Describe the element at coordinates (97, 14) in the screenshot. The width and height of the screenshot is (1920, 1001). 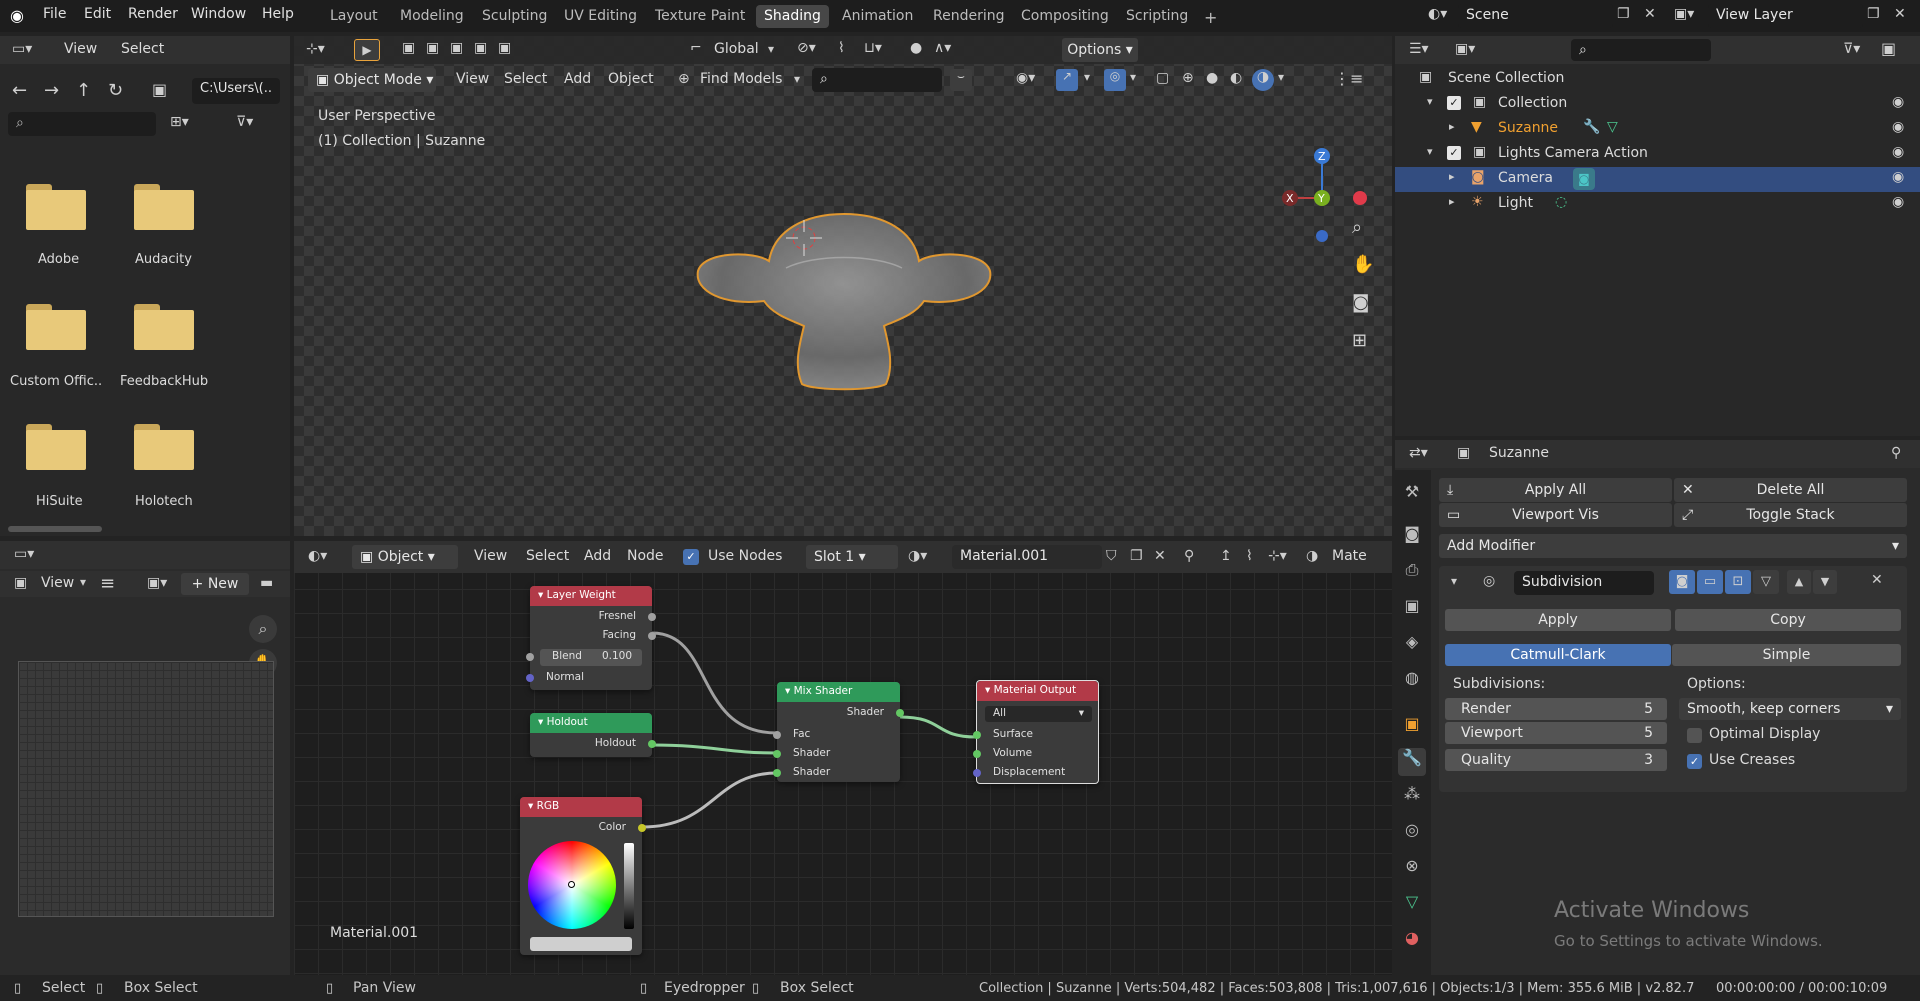
I see `menu-edit: Edit` at that location.